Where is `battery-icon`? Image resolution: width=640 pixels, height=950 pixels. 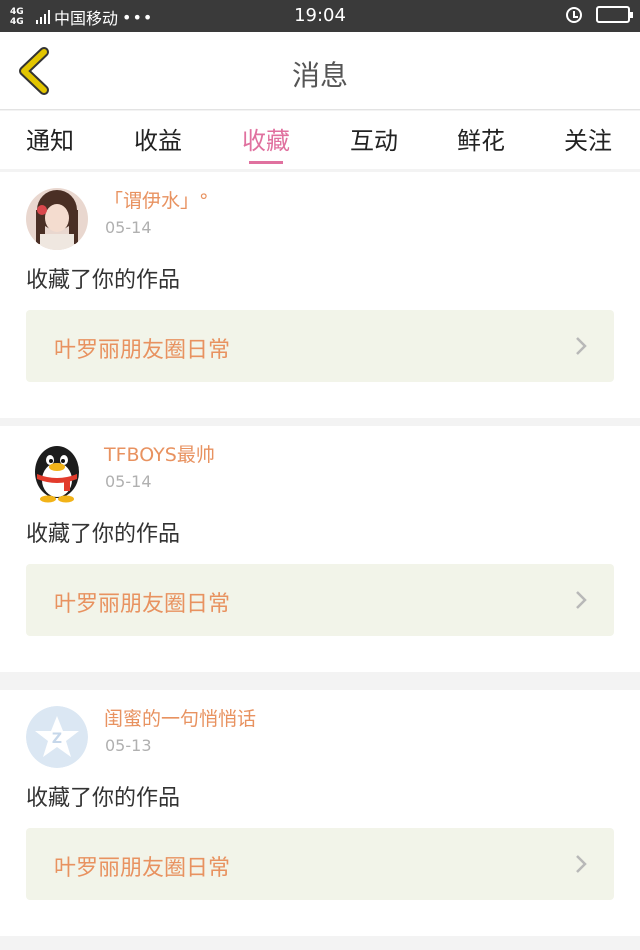 battery-icon is located at coordinates (614, 14).